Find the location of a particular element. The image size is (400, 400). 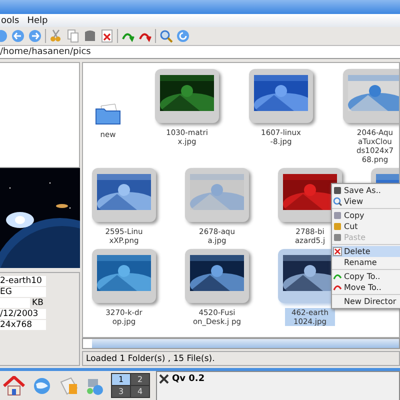

menu-item: New Director is located at coordinates (366, 301).